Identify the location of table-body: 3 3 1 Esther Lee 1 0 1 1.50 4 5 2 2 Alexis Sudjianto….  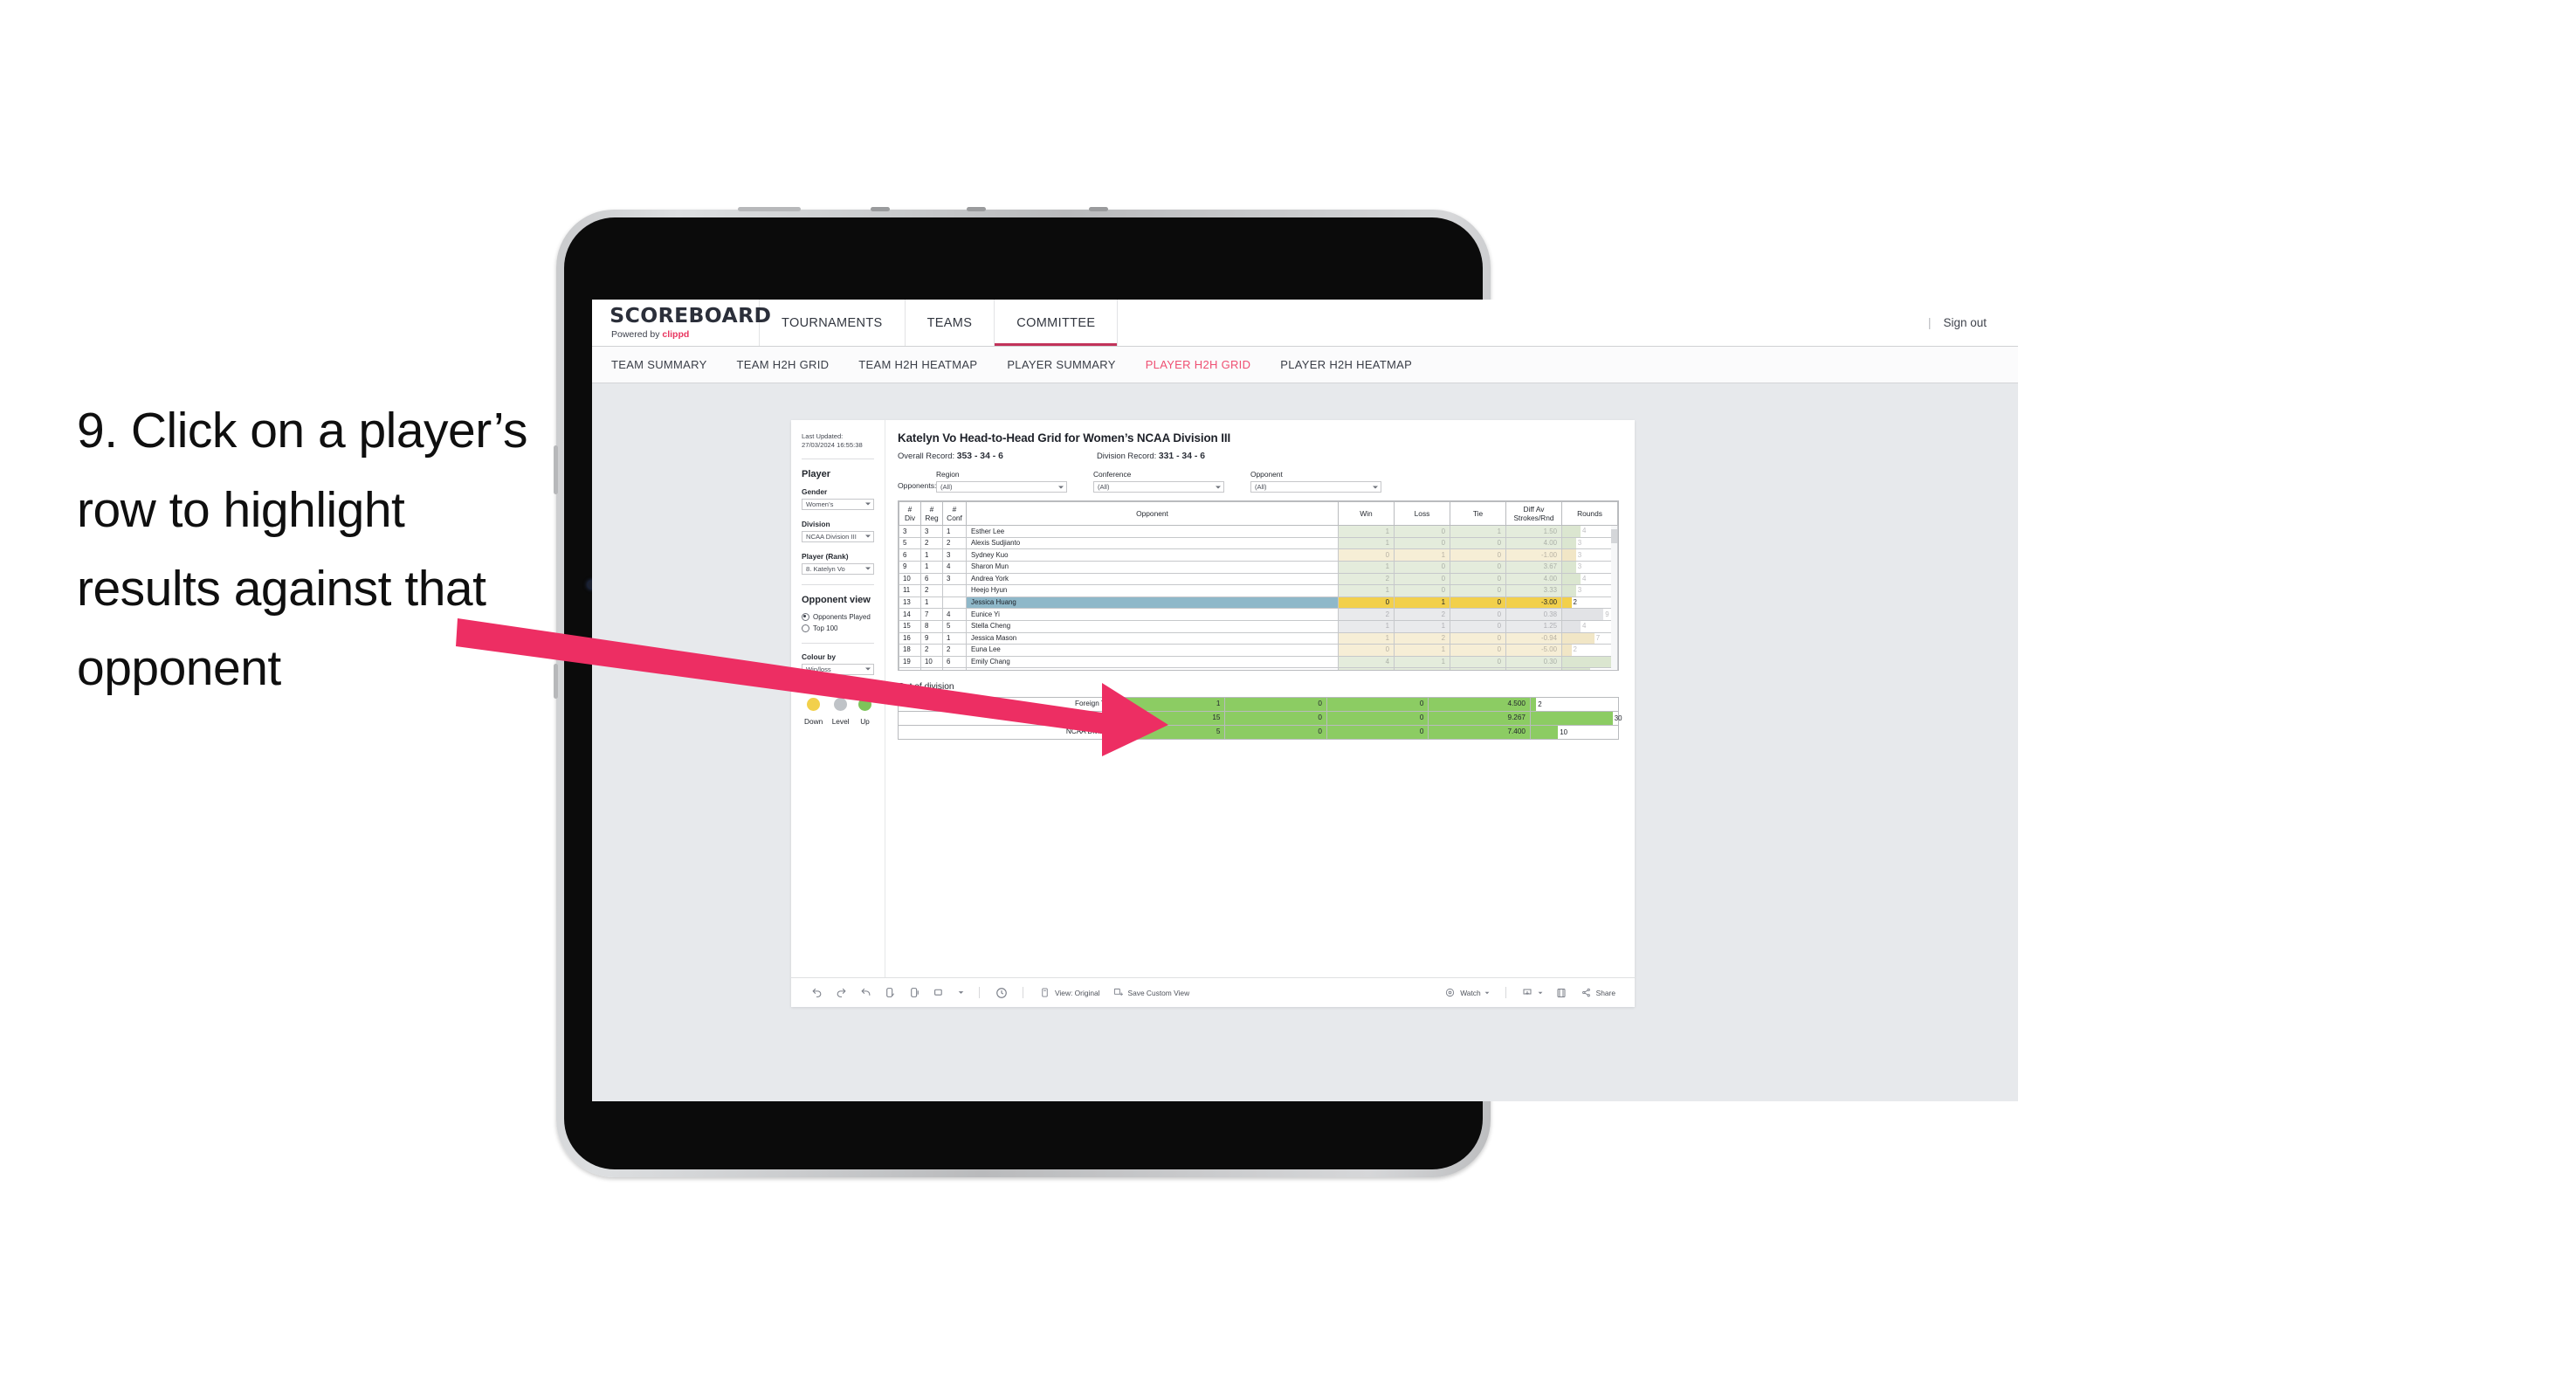
(1258, 598).